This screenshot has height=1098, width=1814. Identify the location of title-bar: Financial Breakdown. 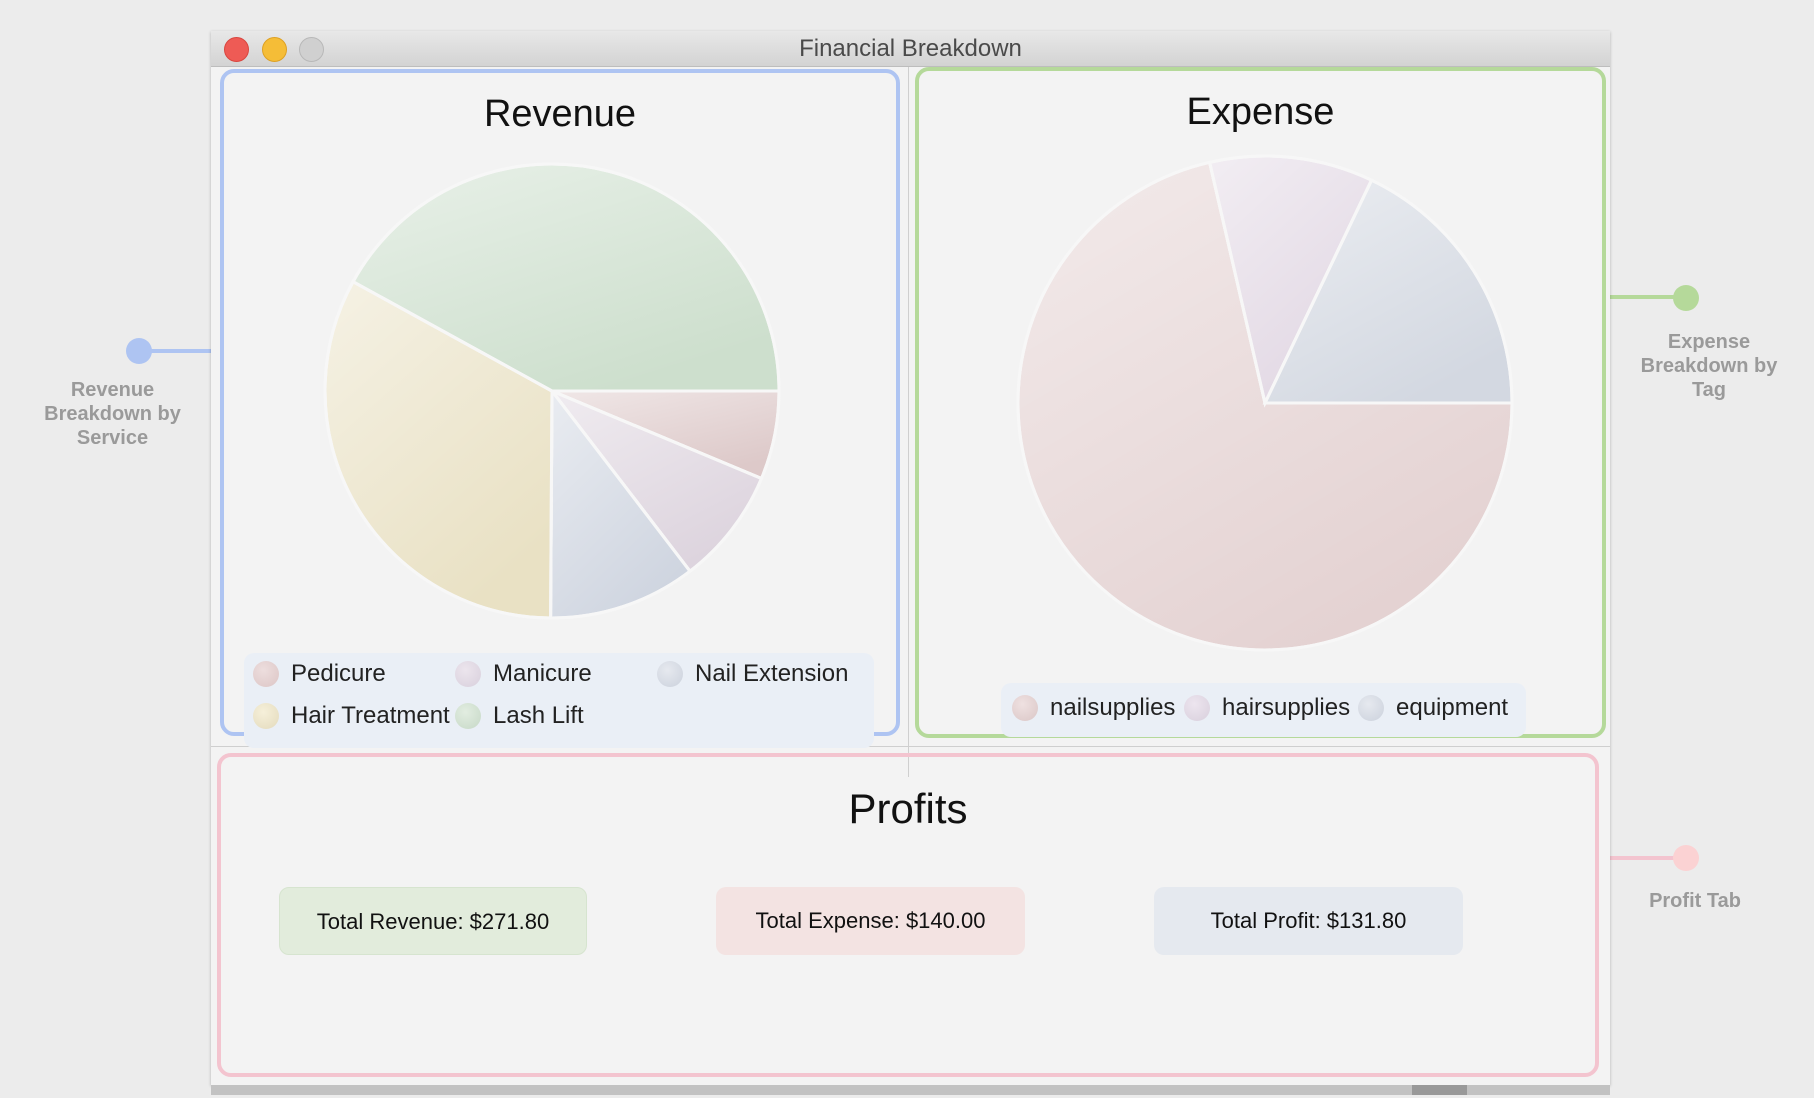
(910, 49).